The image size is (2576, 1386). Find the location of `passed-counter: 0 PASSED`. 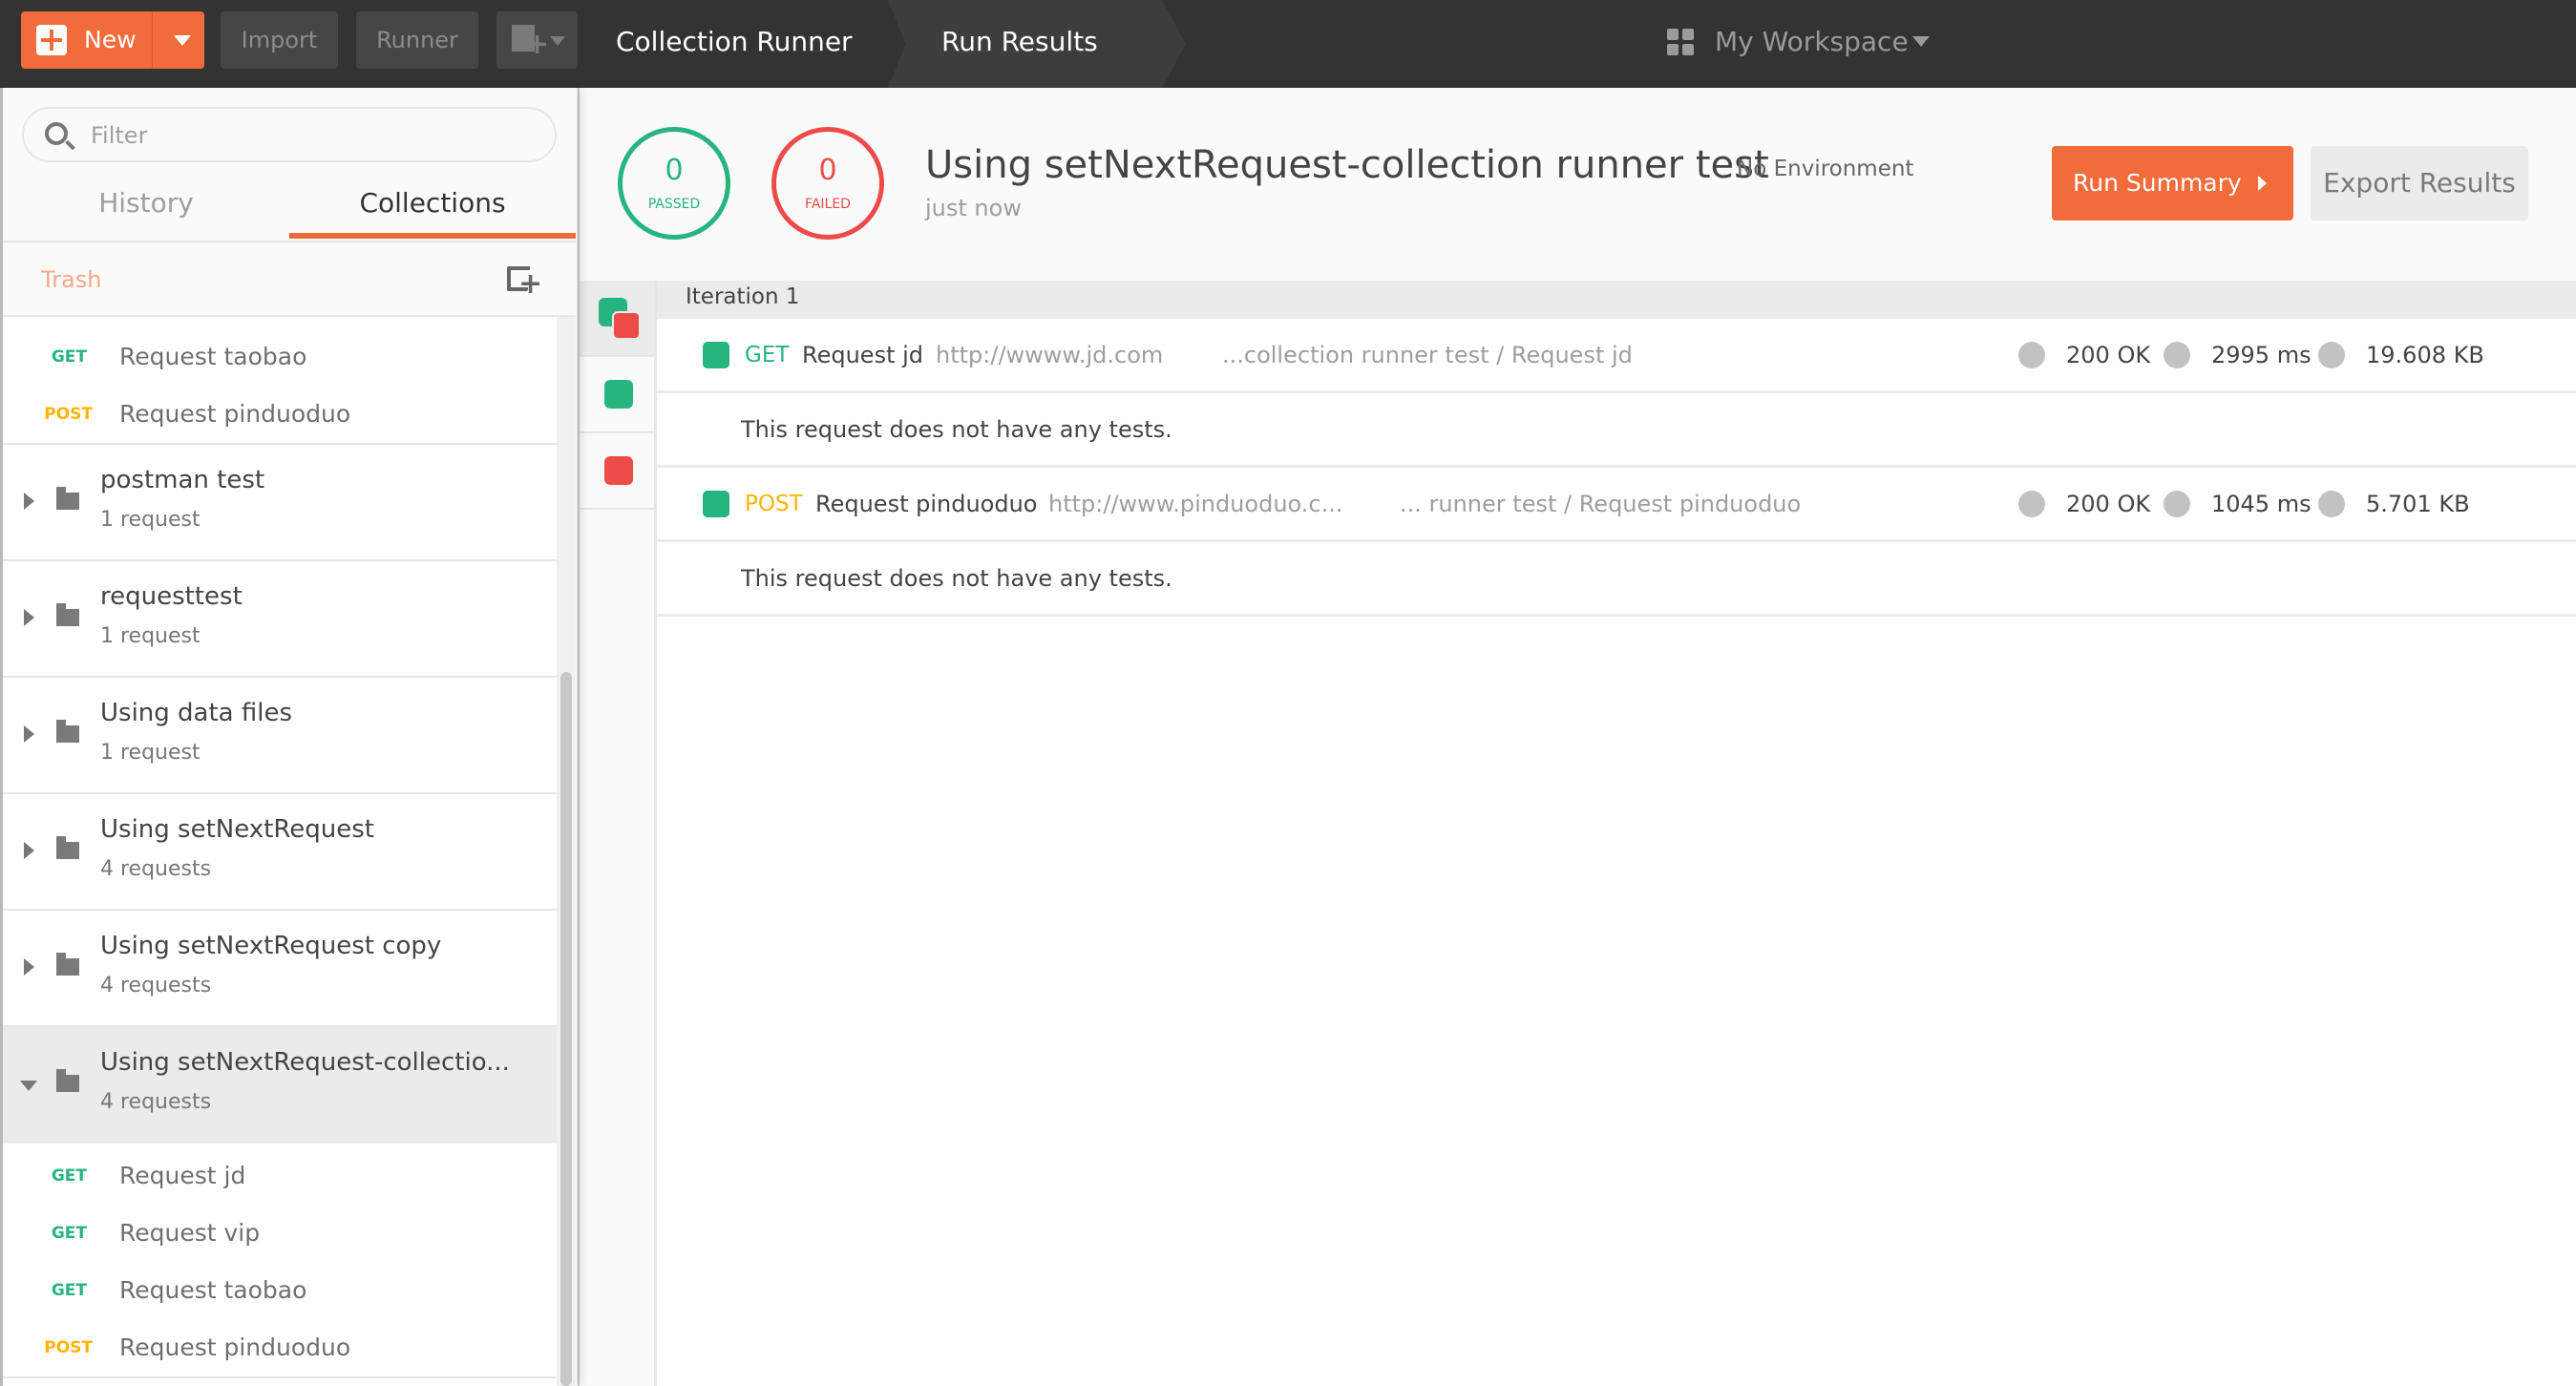

passed-counter: 0 PASSED is located at coordinates (674, 183).